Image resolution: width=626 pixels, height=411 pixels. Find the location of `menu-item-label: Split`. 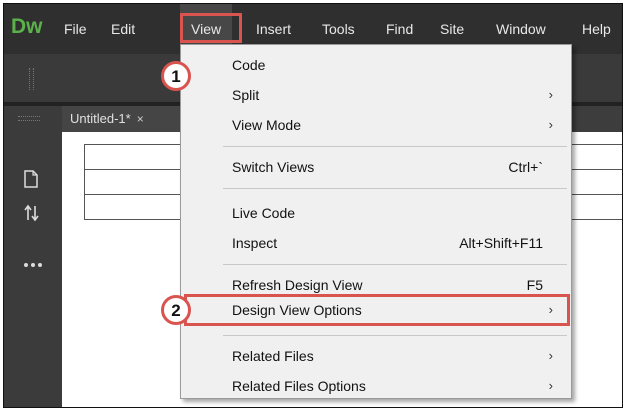

menu-item-label: Split is located at coordinates (246, 95).